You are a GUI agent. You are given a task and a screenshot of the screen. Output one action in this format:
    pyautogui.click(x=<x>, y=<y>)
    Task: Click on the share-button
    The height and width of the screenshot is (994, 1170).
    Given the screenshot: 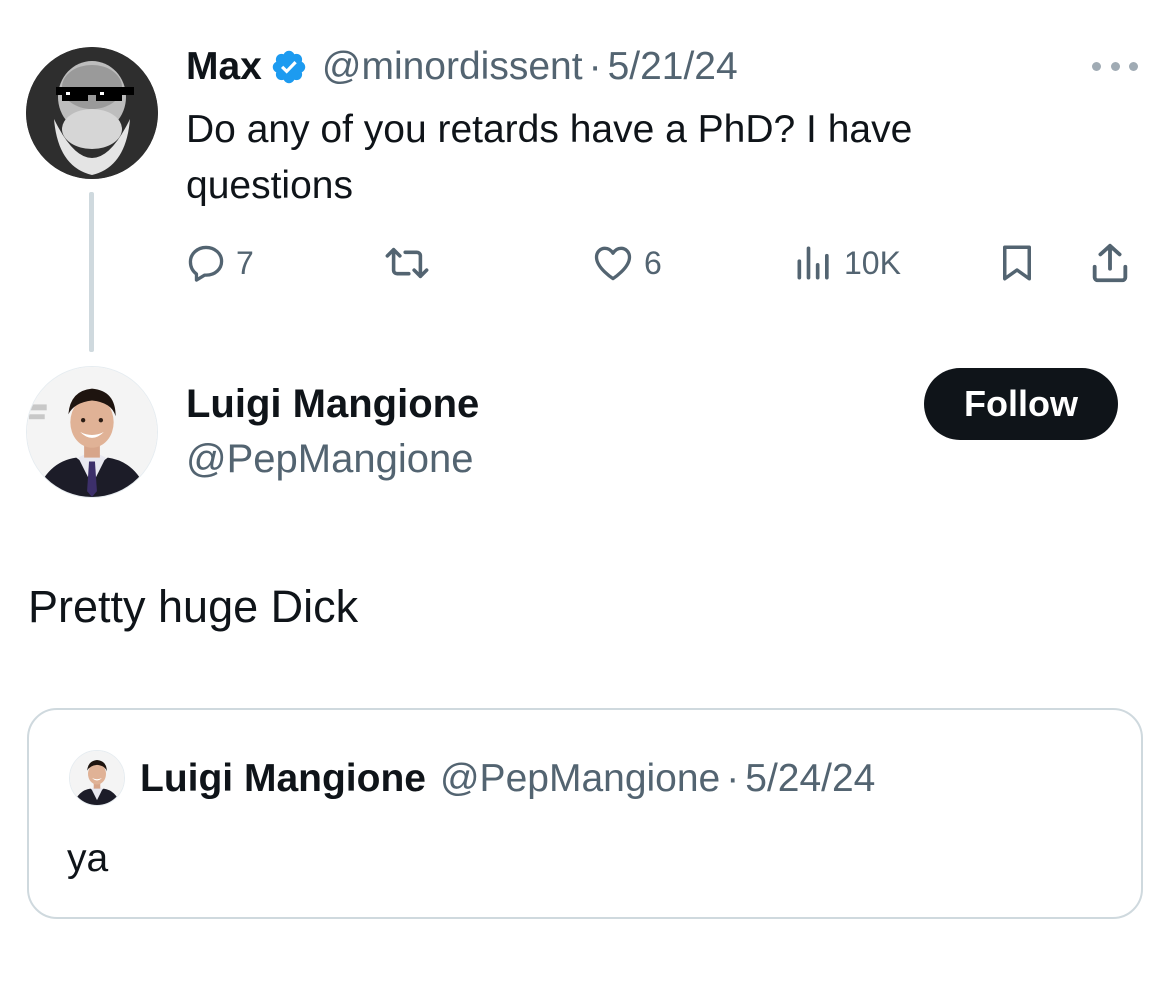 What is the action you would take?
    pyautogui.click(x=1110, y=263)
    